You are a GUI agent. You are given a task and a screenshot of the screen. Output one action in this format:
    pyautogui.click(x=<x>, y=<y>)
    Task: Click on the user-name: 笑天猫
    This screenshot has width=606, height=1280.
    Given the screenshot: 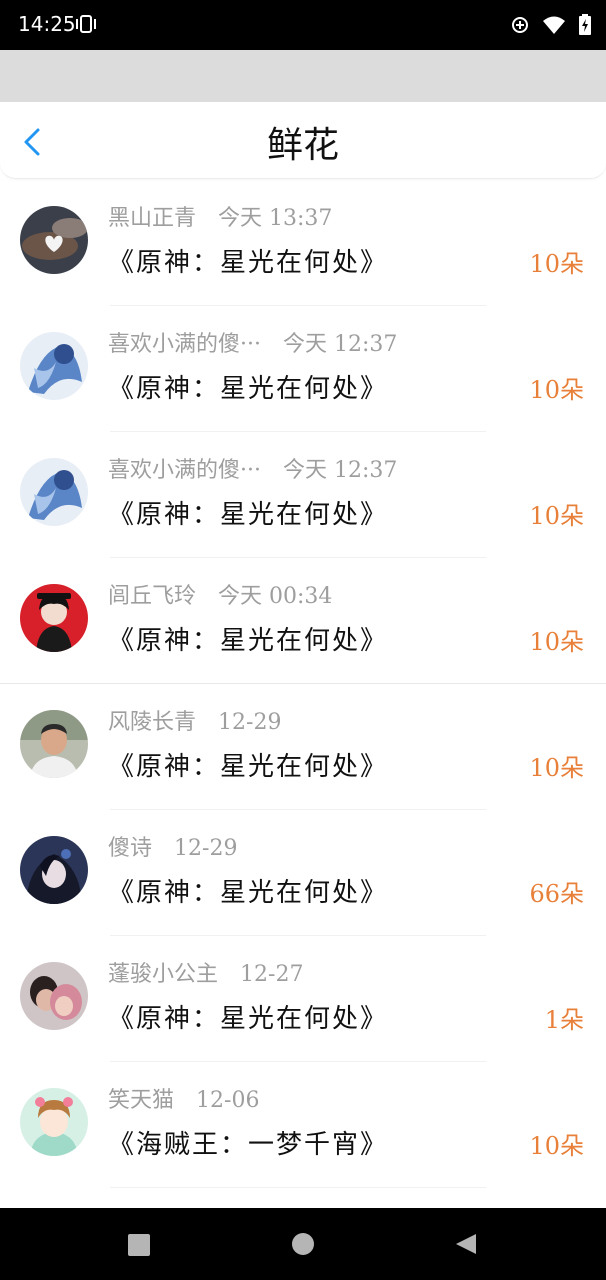 What is the action you would take?
    pyautogui.click(x=141, y=1100)
    